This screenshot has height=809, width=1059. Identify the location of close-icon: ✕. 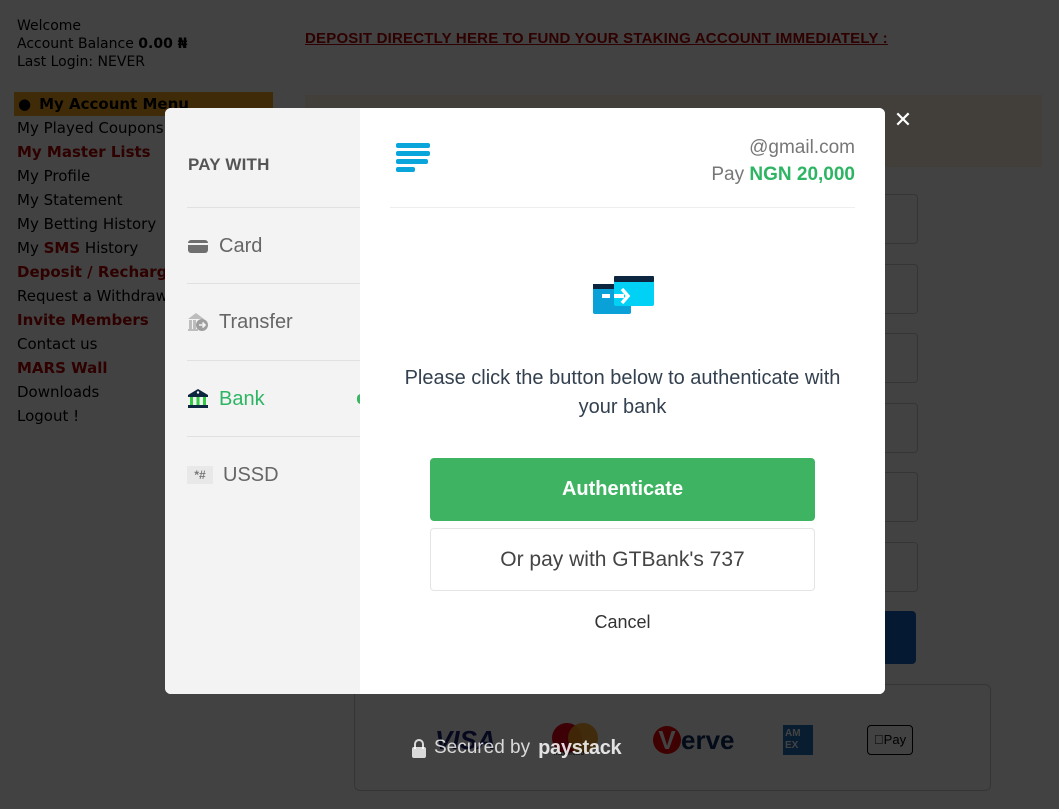
(903, 120).